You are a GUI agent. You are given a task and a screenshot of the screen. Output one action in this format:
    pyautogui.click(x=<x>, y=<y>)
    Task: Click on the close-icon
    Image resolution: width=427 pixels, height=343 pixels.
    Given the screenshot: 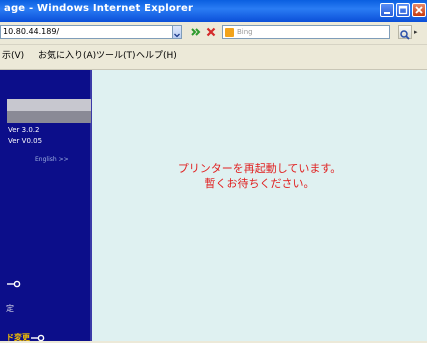 What is the action you would take?
    pyautogui.click(x=419, y=10)
    